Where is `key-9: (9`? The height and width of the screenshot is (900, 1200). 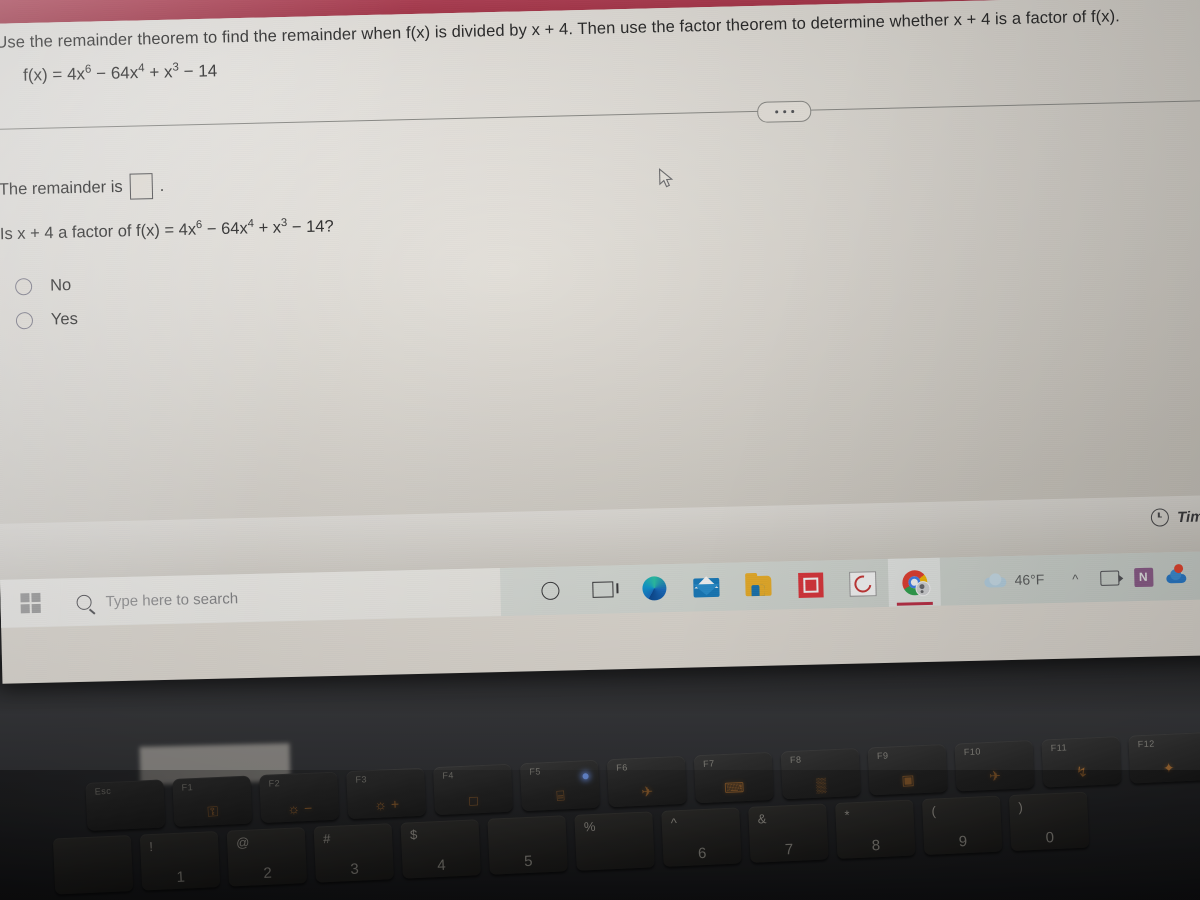
key-9: (9 is located at coordinates (962, 825).